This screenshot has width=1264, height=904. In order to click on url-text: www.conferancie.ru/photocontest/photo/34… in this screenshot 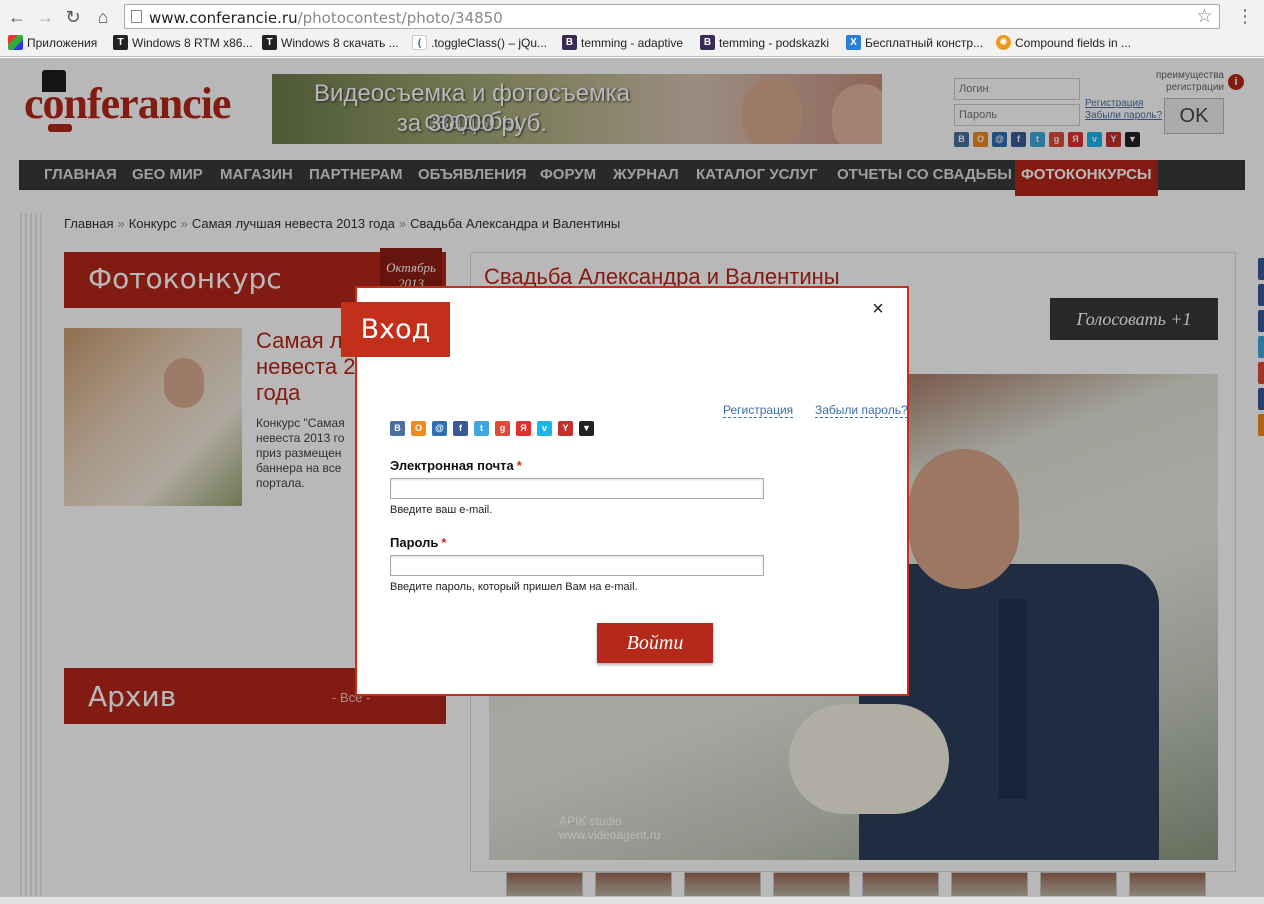, I will do `click(326, 18)`.